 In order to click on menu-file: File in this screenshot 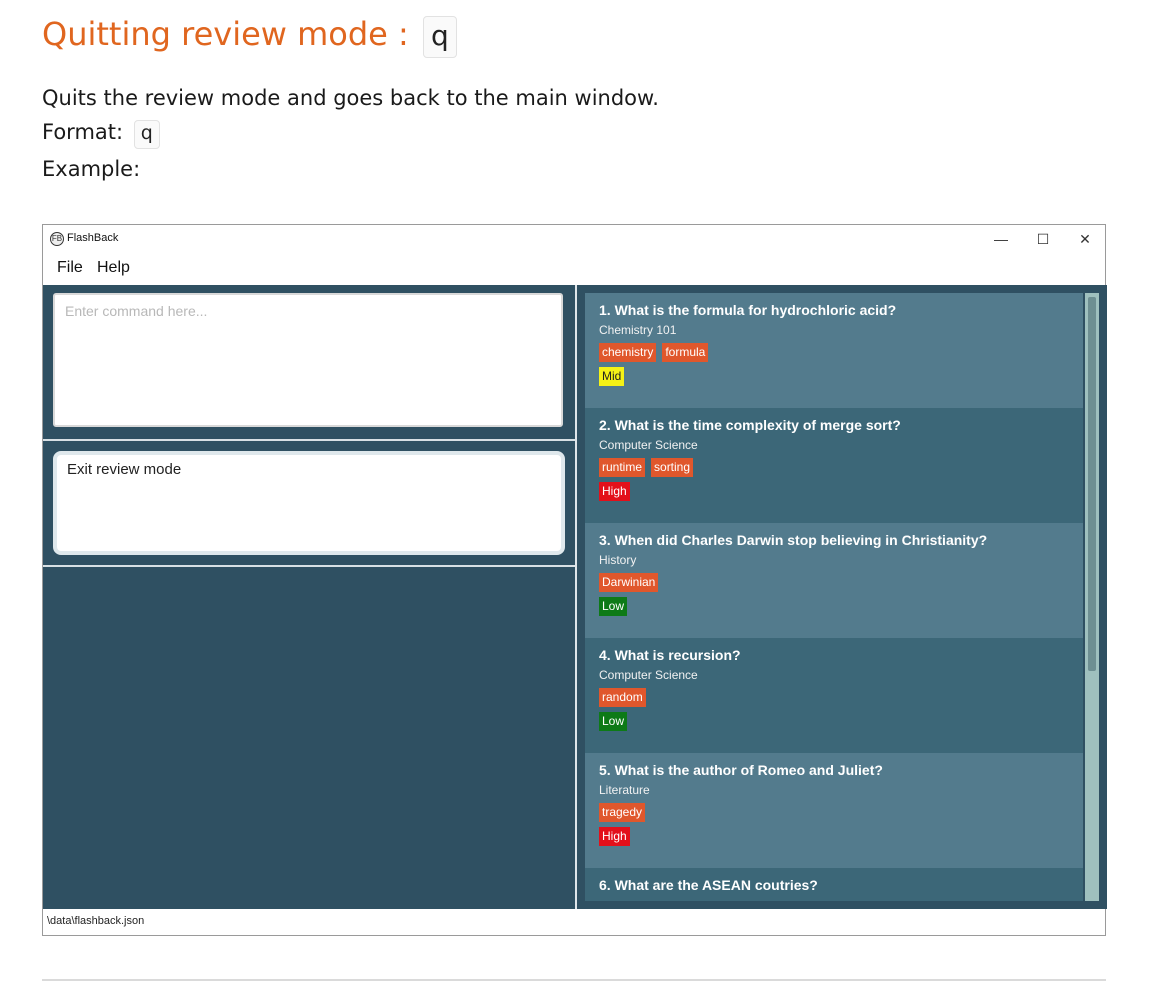, I will do `click(70, 268)`.